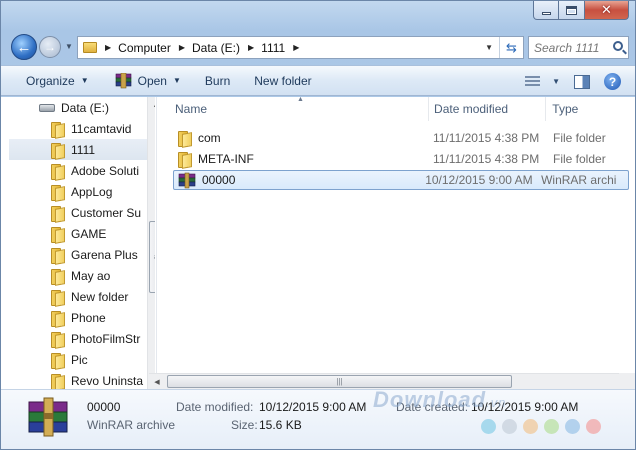 Image resolution: width=636 pixels, height=450 pixels. I want to click on preview-pane-icon, so click(582, 81).